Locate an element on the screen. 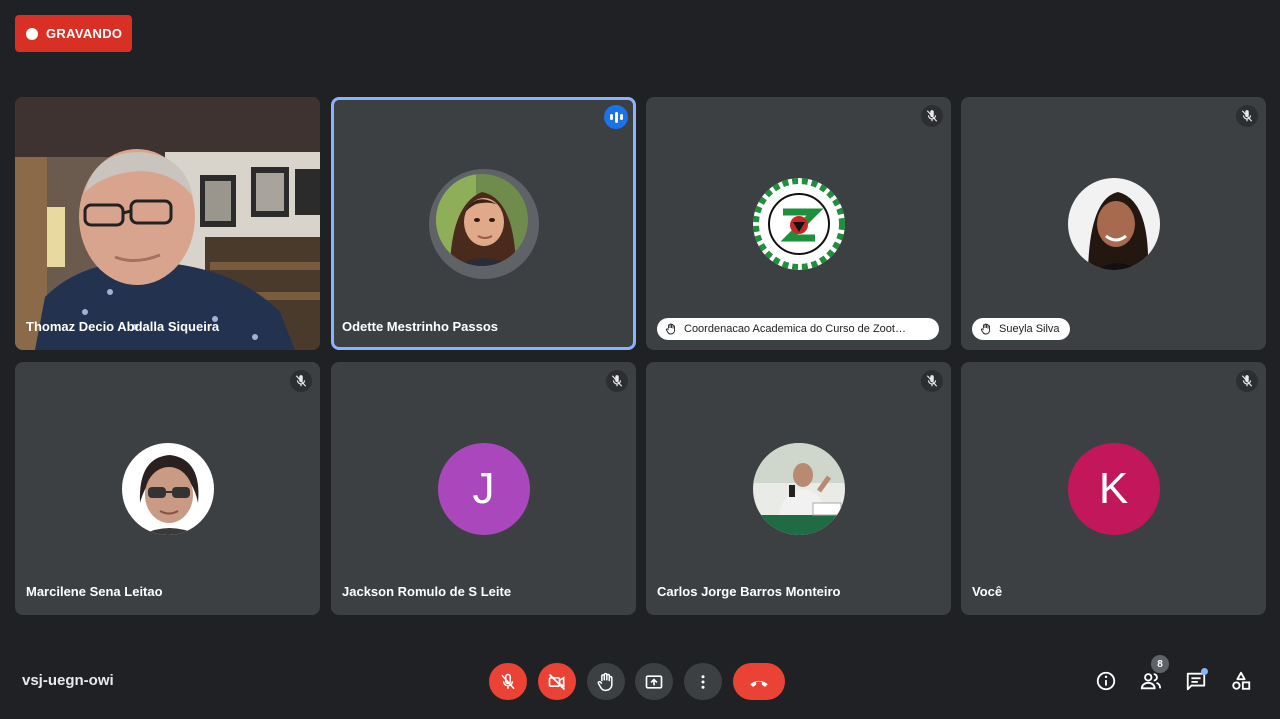  avatar: K is located at coordinates (1113, 488).